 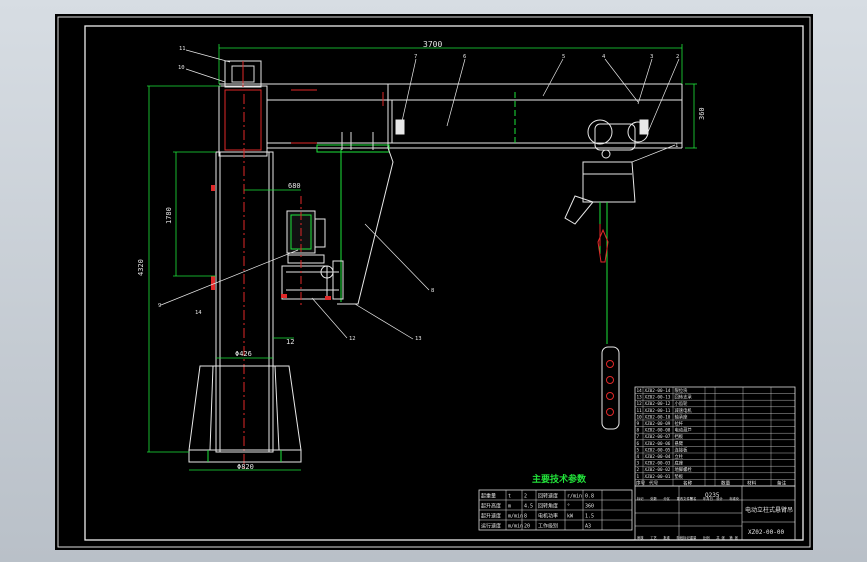 I want to click on dim-column-dia: Φ426, so click(x=243, y=354).